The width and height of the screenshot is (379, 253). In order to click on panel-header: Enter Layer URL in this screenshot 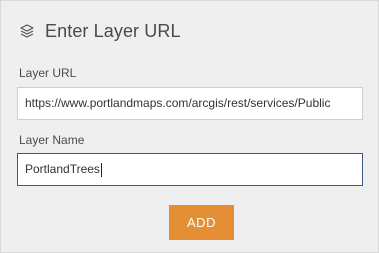, I will do `click(99, 31)`.